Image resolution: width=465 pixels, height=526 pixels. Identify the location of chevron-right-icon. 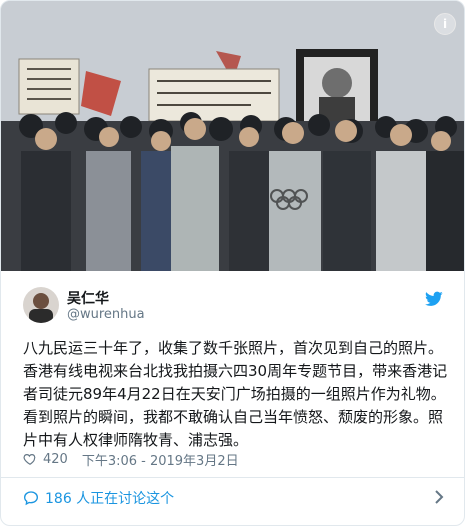
(439, 497).